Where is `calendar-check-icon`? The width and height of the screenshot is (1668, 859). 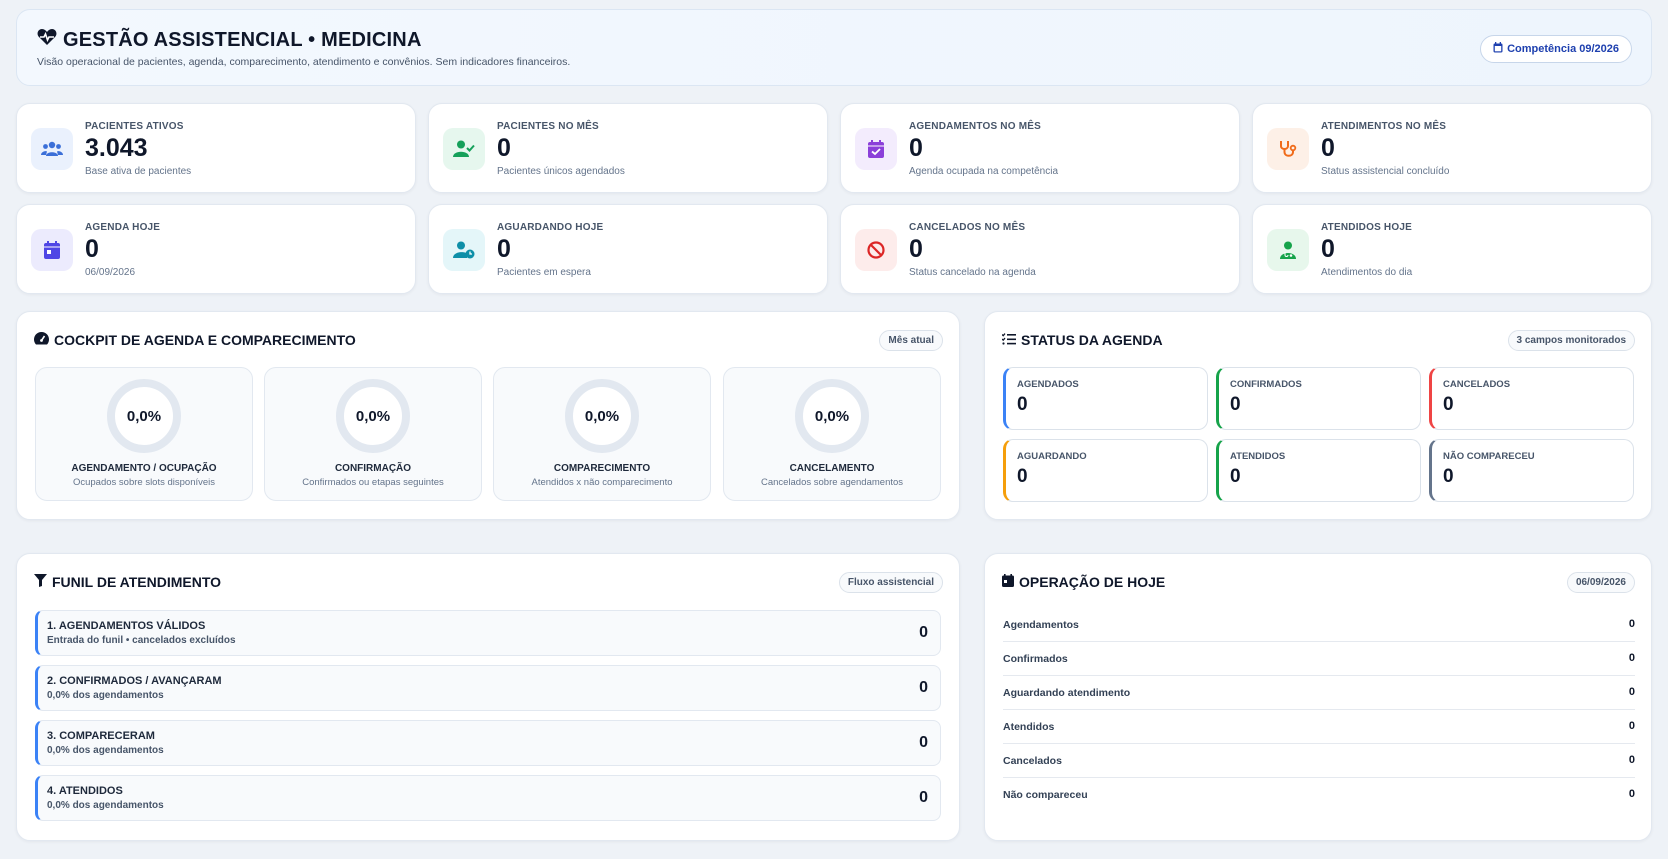 calendar-check-icon is located at coordinates (876, 149).